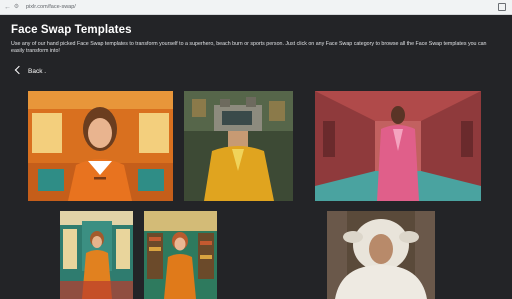  What do you see at coordinates (502, 7) in the screenshot?
I see `extensions-icon` at bounding box center [502, 7].